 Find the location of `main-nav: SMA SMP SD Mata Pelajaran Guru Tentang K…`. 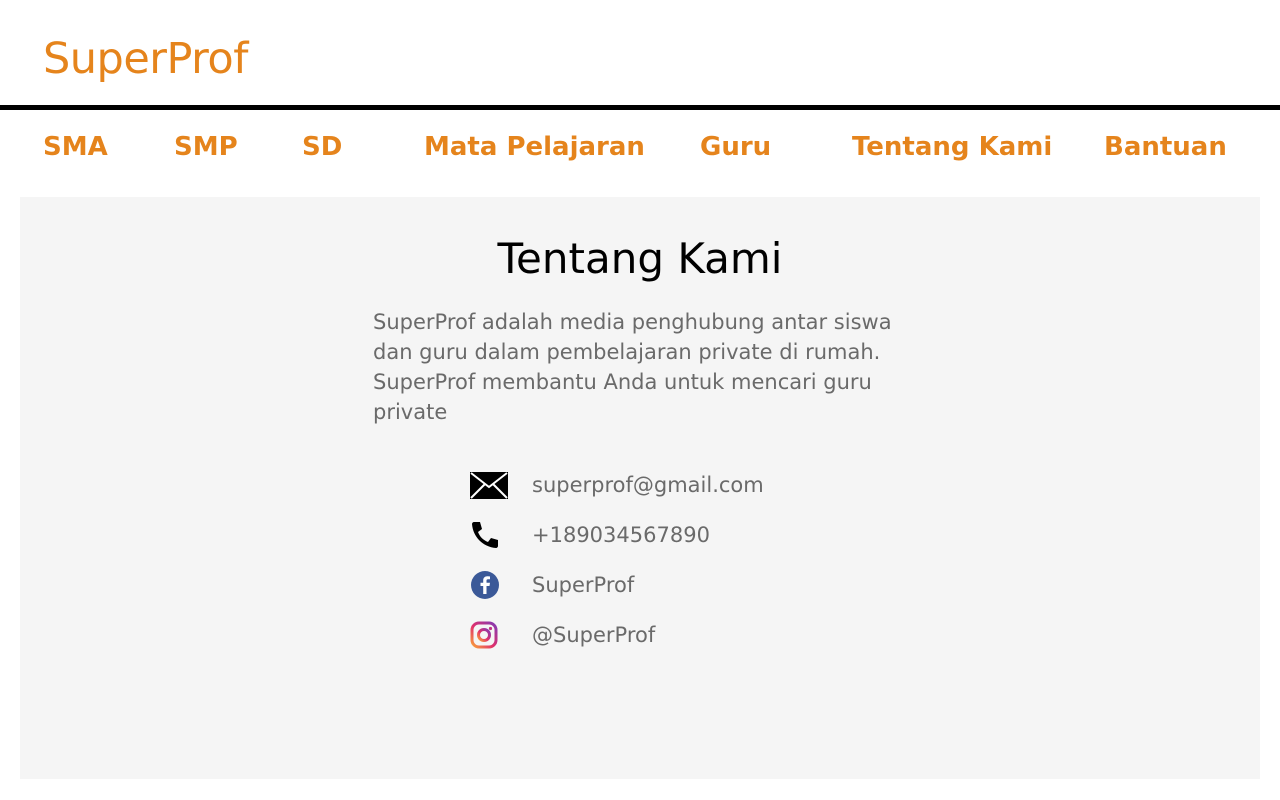

main-nav: SMA SMP SD Mata Pelajaran Guru Tentang K… is located at coordinates (640, 153).